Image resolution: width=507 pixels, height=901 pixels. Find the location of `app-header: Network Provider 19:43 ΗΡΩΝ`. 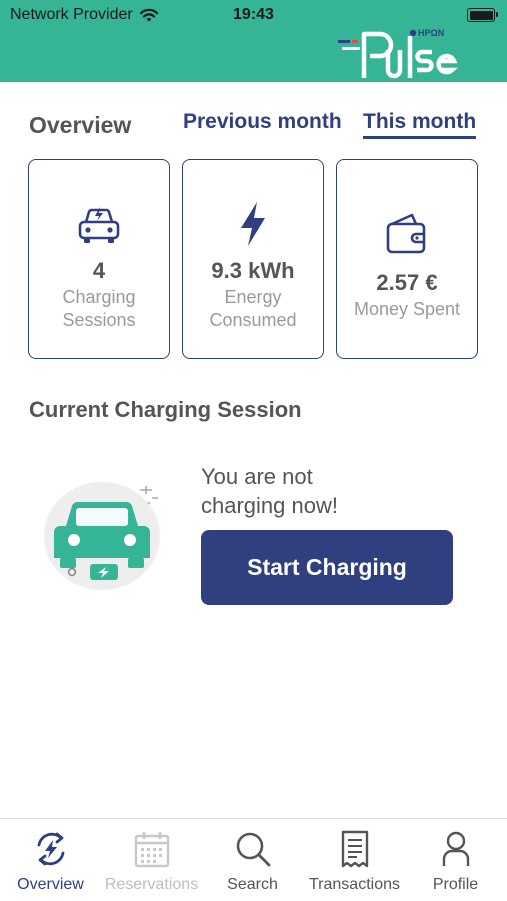

app-header: Network Provider 19:43 ΗΡΩΝ is located at coordinates (253, 41).